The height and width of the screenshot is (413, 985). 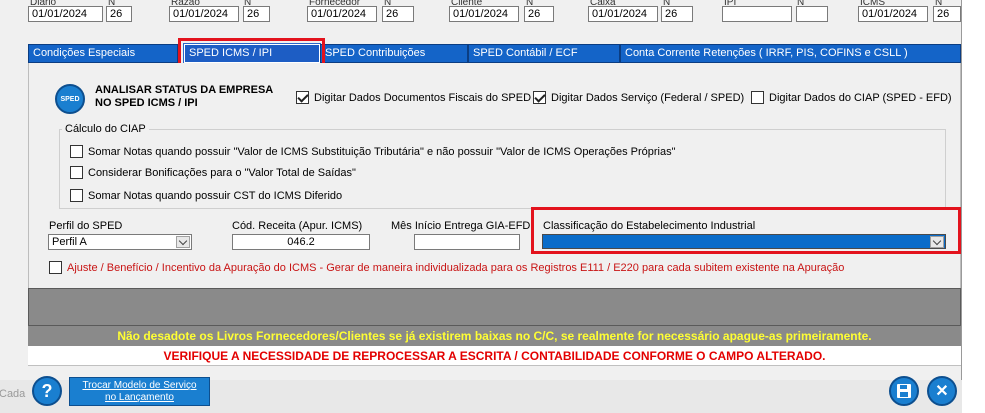 I want to click on checkbox-dados-ciap, so click(x=757, y=97).